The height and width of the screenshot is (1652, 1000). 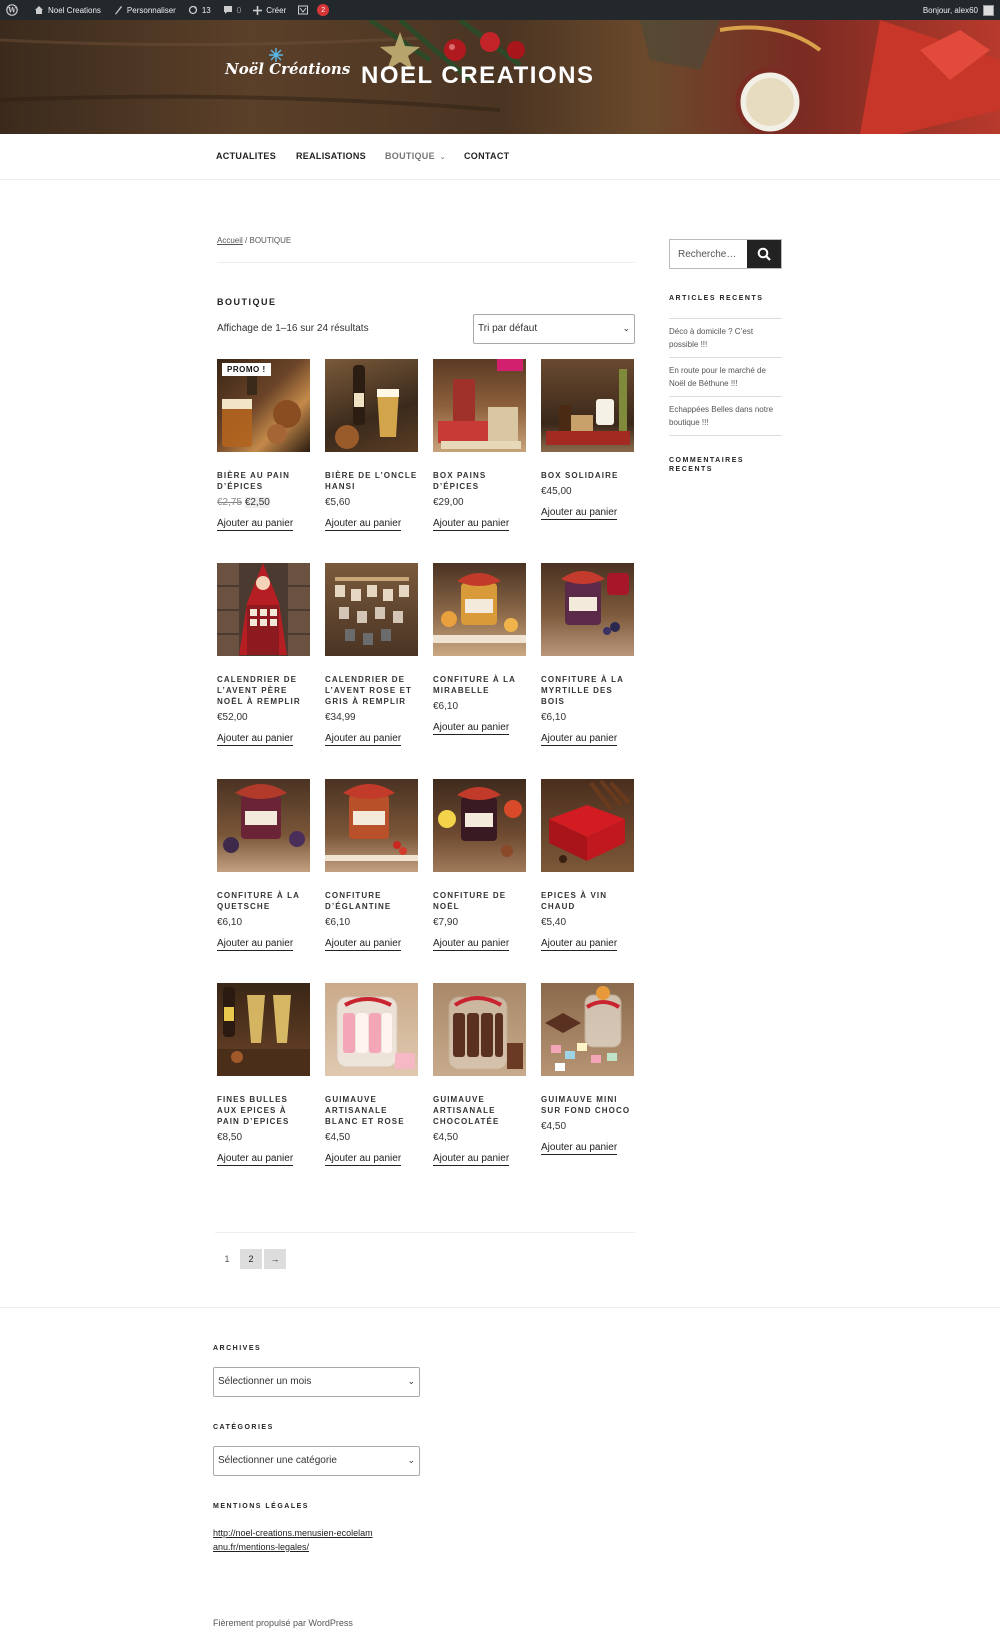 I want to click on archives-select: Sélectionner un mois ⌄, so click(x=316, y=1382).